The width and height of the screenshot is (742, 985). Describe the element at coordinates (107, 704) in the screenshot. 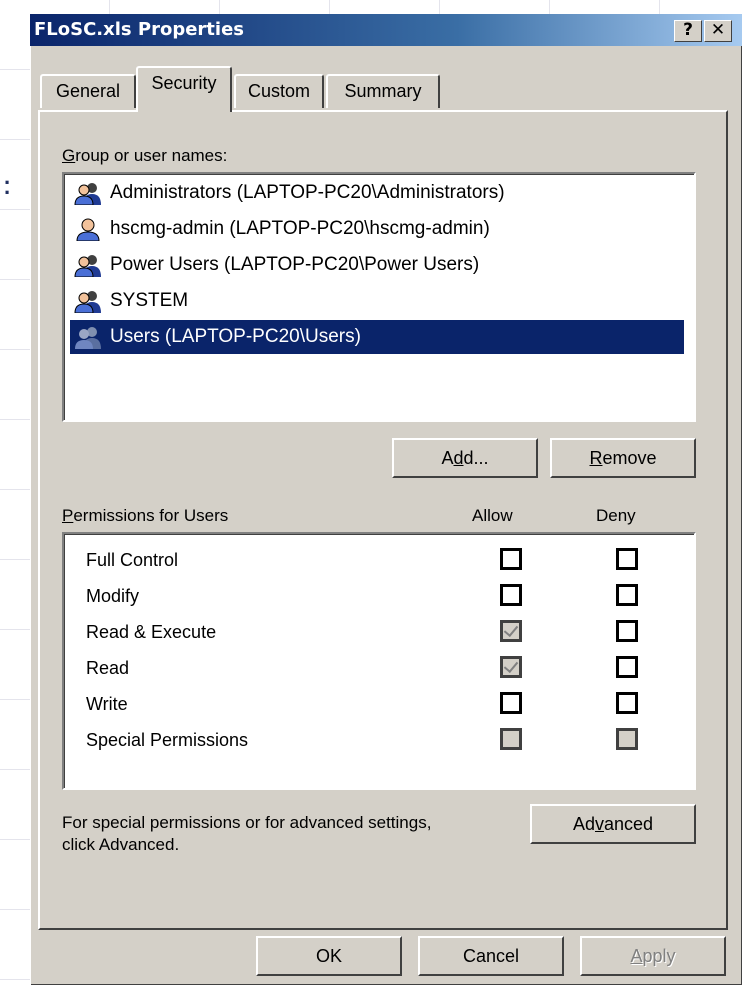

I see `permission-name: Write` at that location.